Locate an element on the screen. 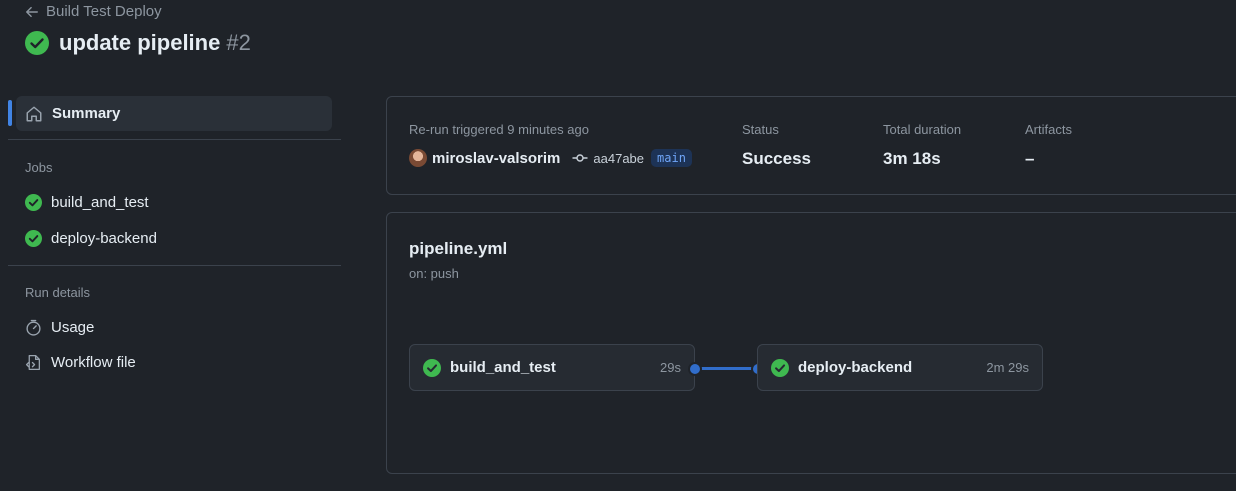 The image size is (1236, 491). job-node-name: deploy-backend is located at coordinates (855, 367).